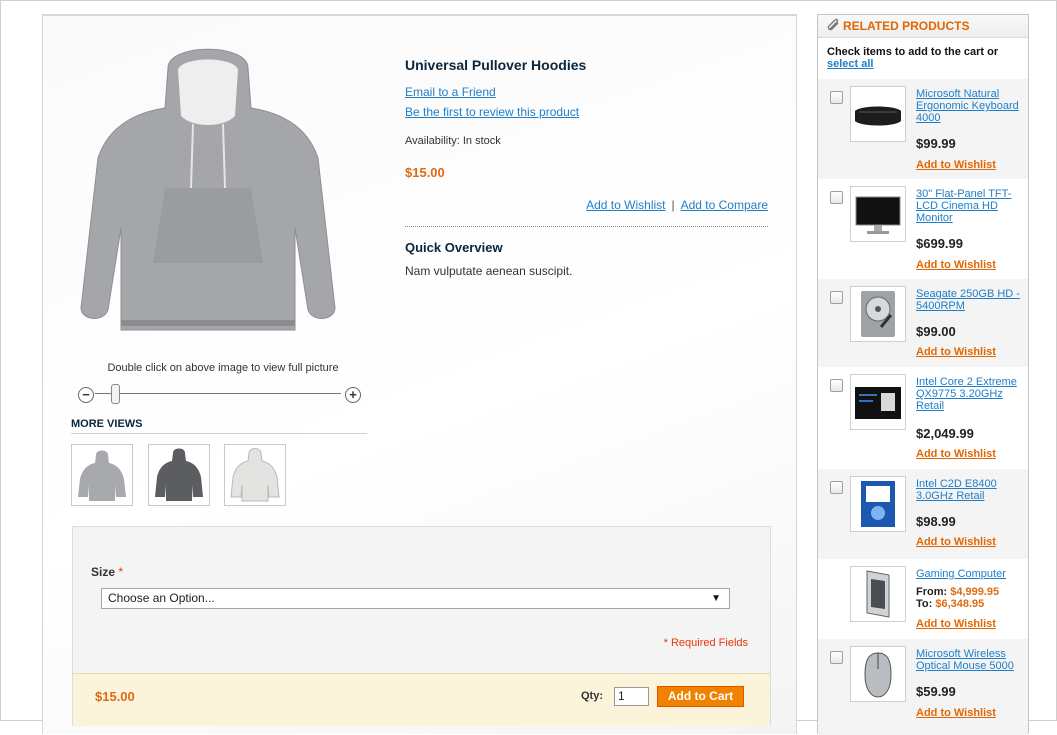 Image resolution: width=1057 pixels, height=735 pixels. I want to click on size-select: Choose an Option... ▼, so click(415, 598).